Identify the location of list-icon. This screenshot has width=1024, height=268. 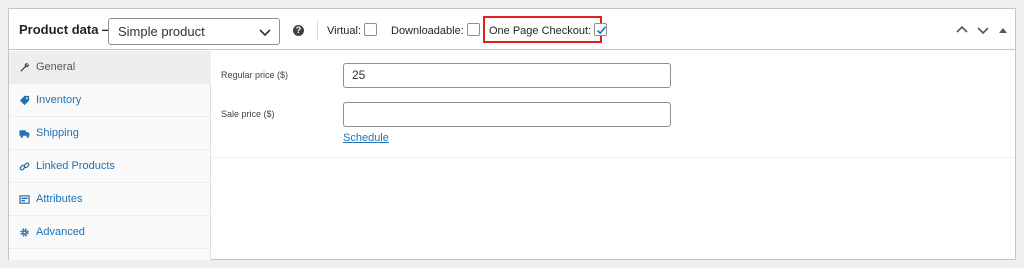
(24, 199).